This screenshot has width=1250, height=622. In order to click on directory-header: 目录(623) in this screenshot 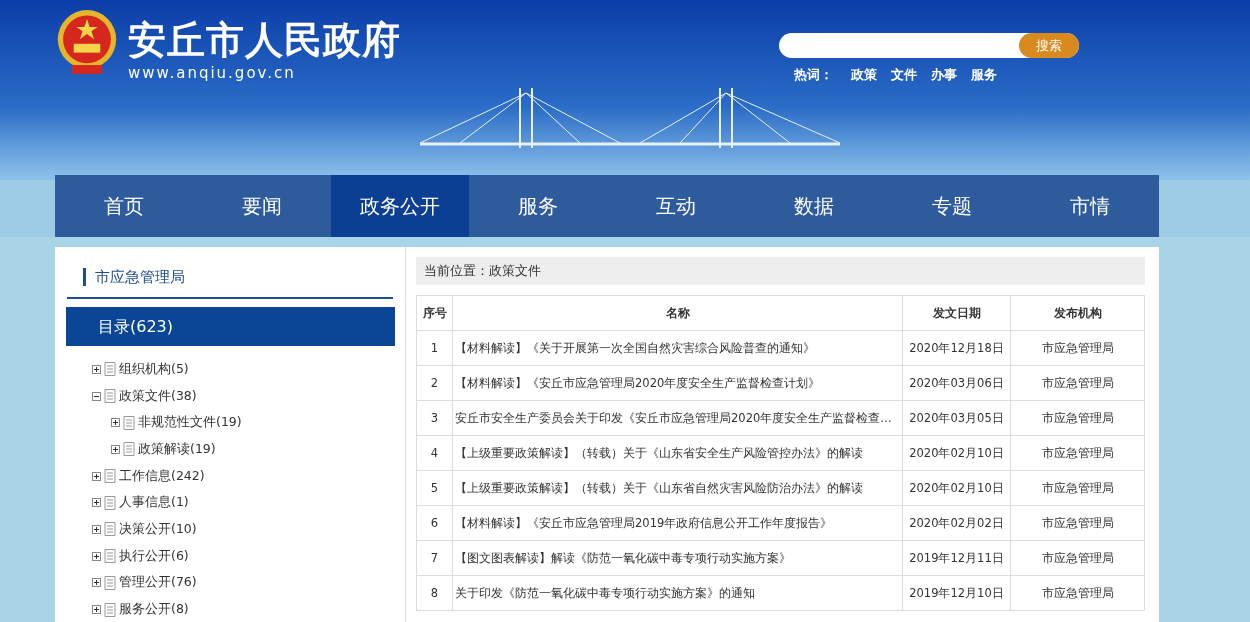, I will do `click(230, 326)`.